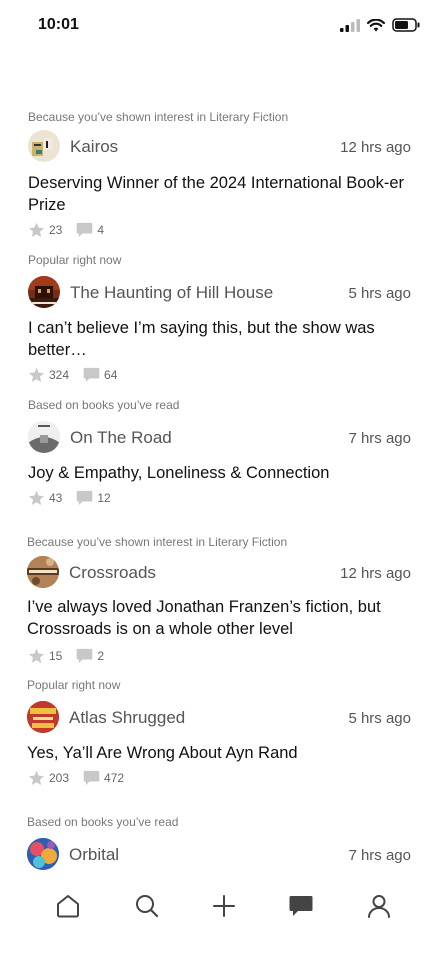 The width and height of the screenshot is (440, 956). I want to click on post-title: Yes, Ya’ll Are Wrong About Ayn Rand, so click(220, 753).